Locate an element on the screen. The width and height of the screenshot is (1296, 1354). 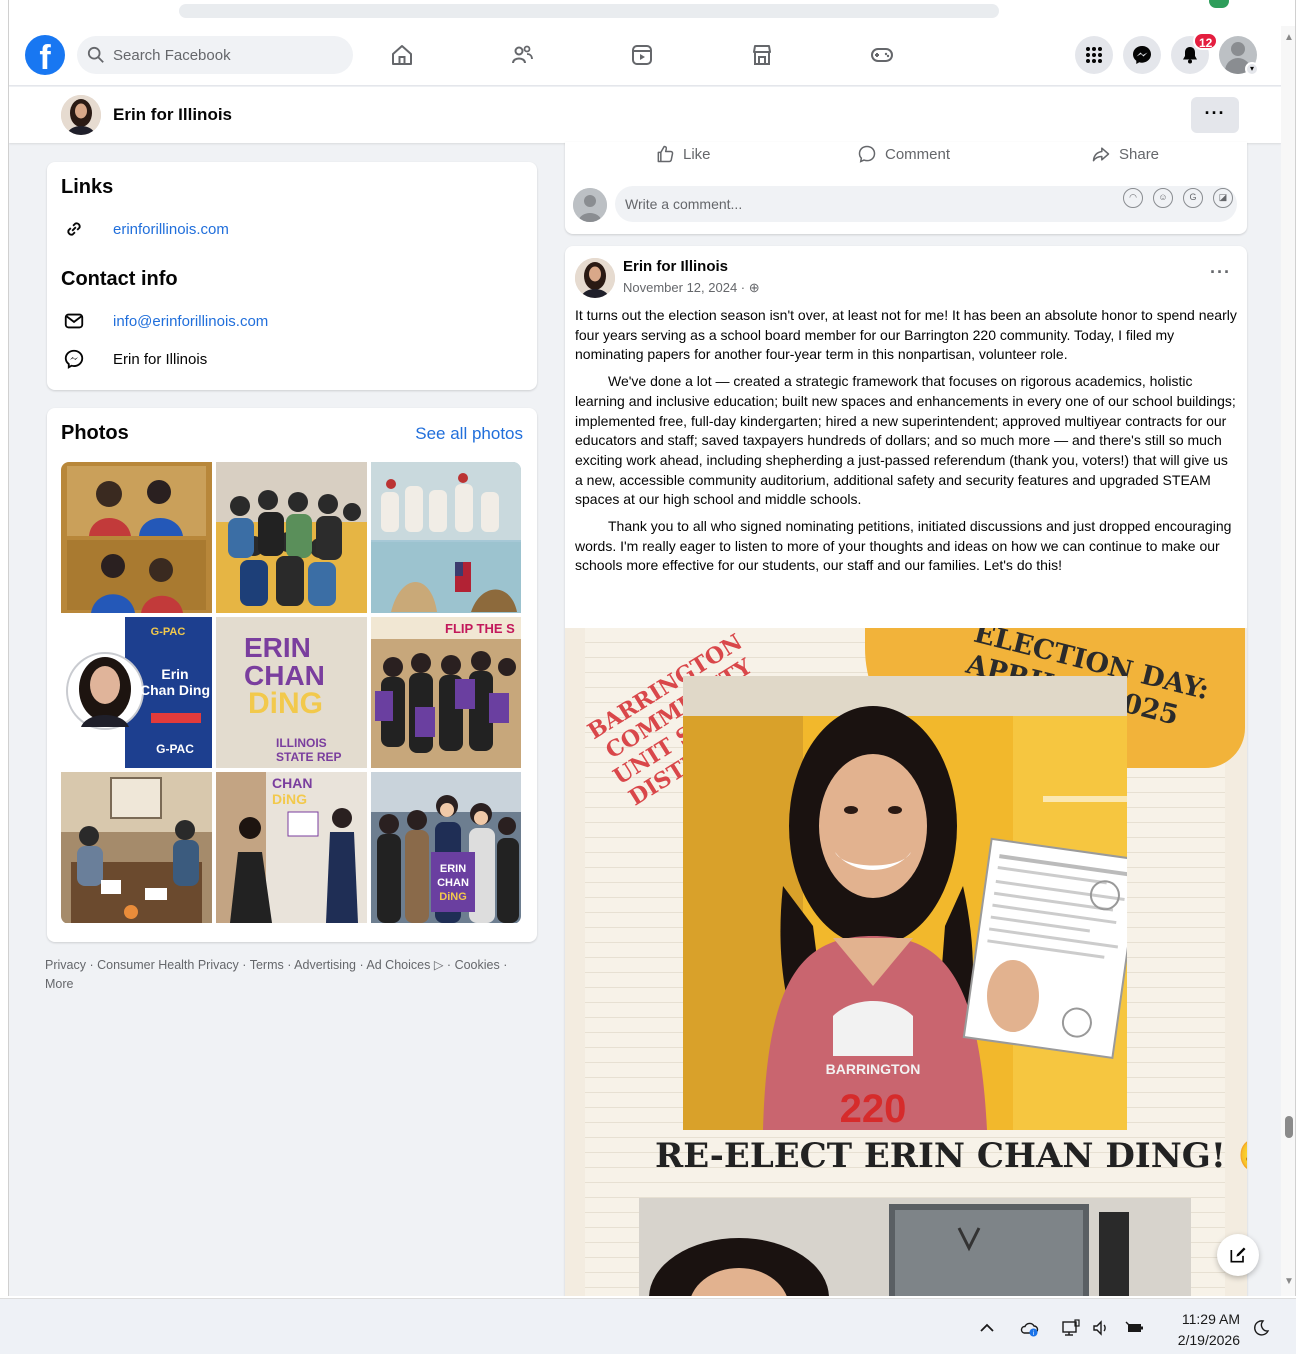
page-header: Erin for Illinois ··· is located at coordinates (645, 115).